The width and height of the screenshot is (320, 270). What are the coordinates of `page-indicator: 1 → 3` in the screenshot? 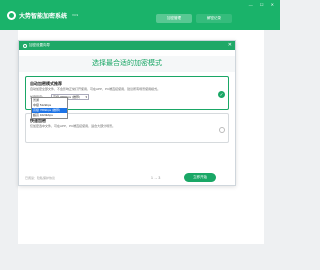 It's located at (156, 178).